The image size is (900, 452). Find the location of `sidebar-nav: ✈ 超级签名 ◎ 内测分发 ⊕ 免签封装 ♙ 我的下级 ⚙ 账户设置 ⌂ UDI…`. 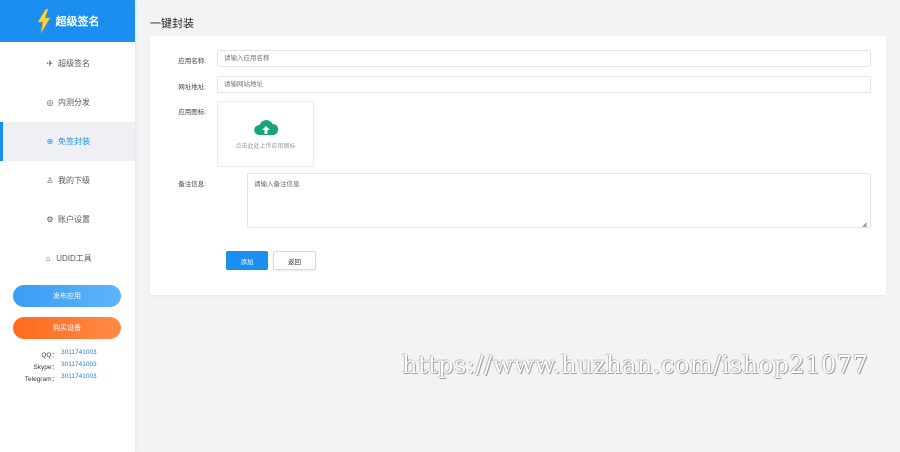

sidebar-nav: ✈ 超级签名 ◎ 内测分发 ⊕ 免签封装 ♙ 我的下级 ⚙ 账户设置 ⌂ UDI… is located at coordinates (67, 161).